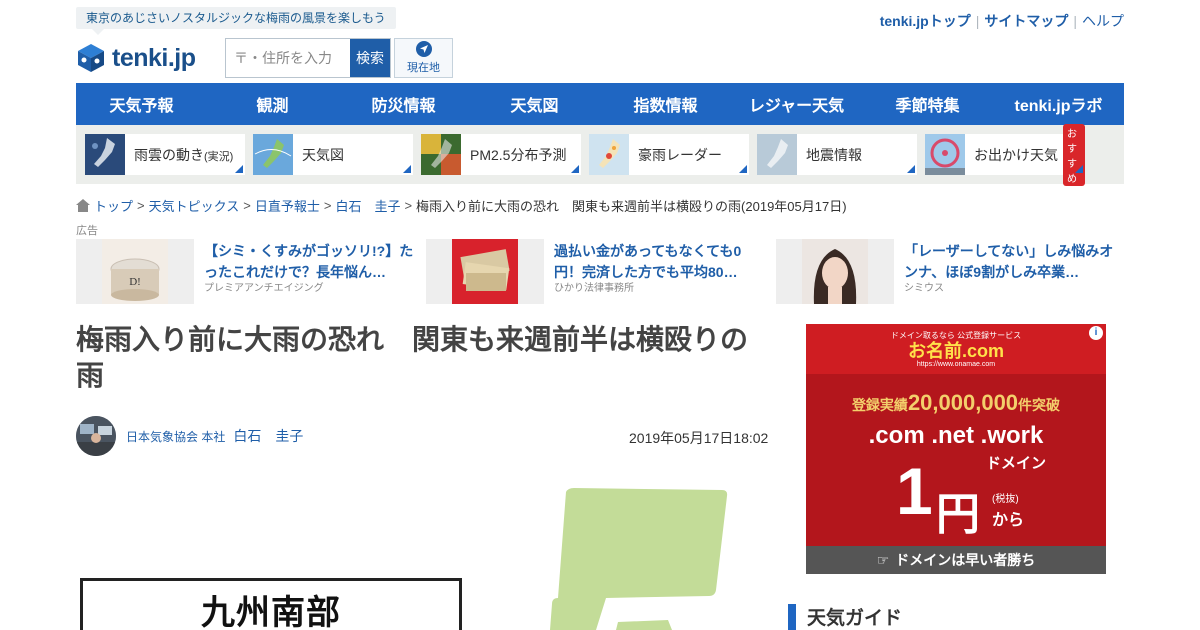 The width and height of the screenshot is (1200, 630). I want to click on earthquake-map-thumbnail, so click(777, 154).